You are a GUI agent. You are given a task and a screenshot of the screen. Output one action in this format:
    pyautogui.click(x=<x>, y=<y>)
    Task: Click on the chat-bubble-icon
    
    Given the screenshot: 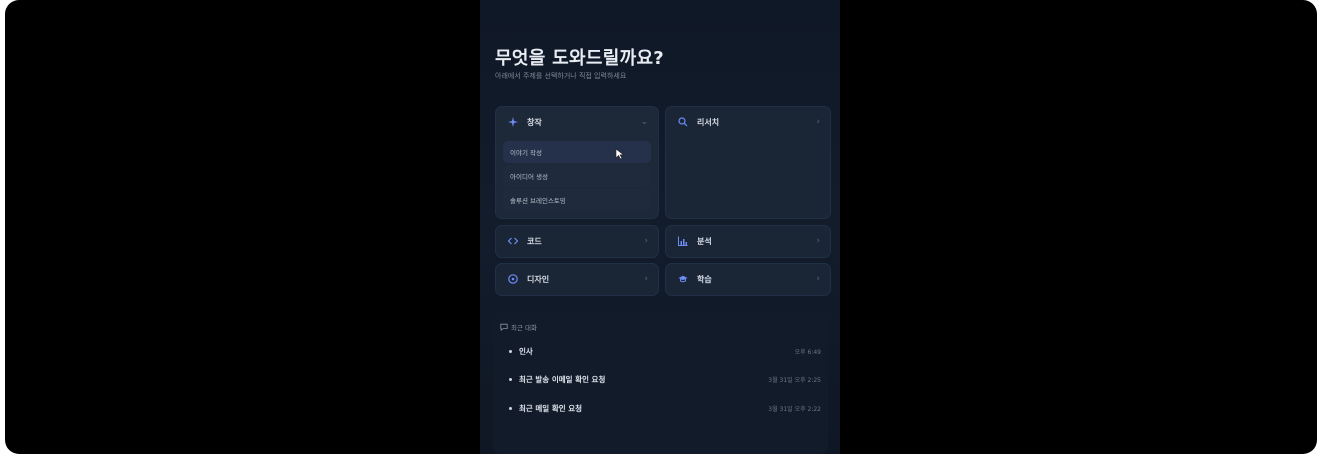 What is the action you would take?
    pyautogui.click(x=504, y=327)
    